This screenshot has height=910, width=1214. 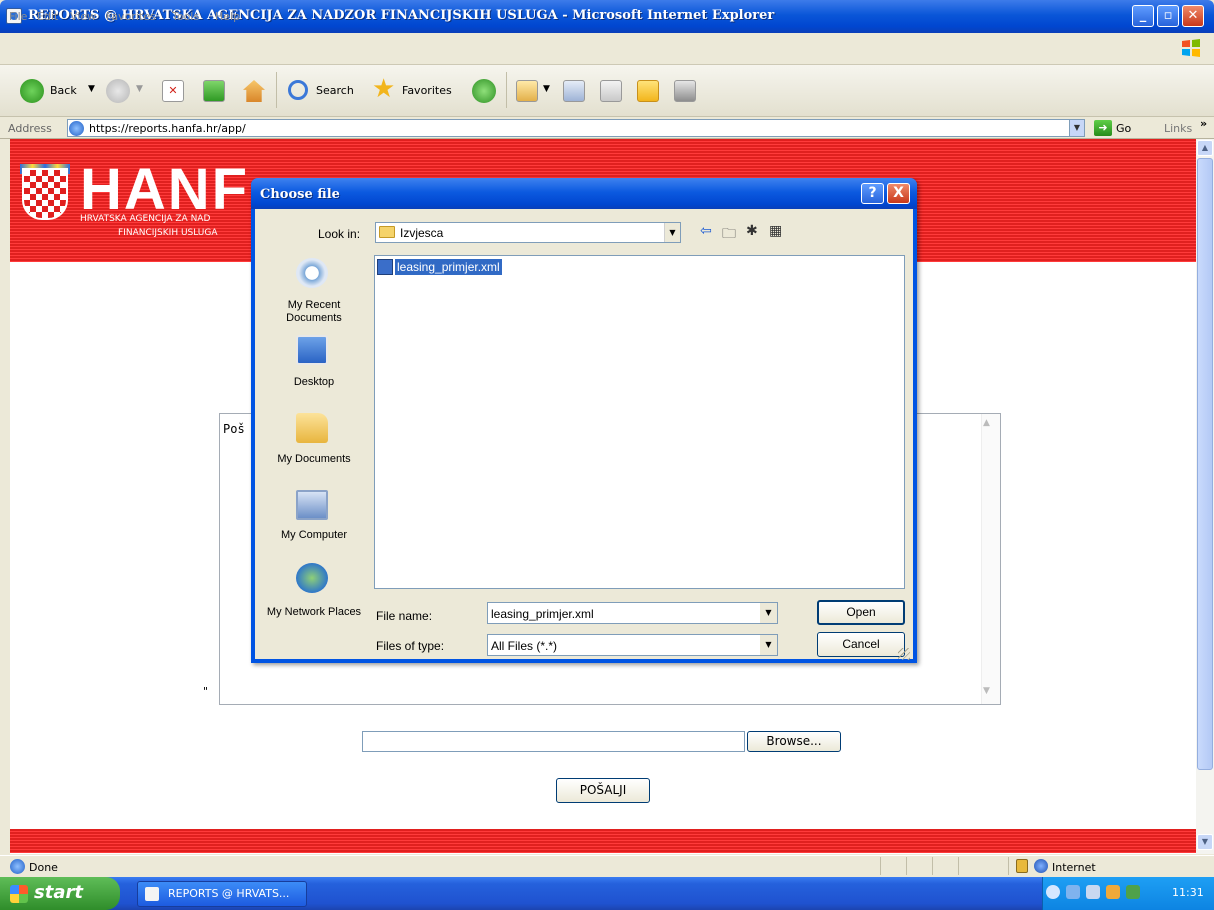 I want to click on back-button-label: Back, so click(x=63, y=90).